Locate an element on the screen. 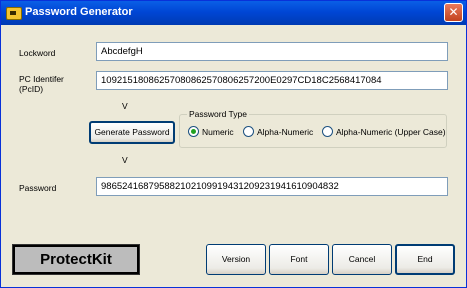 The height and width of the screenshot is (288, 467). lockword-input: AbcdefgH is located at coordinates (272, 51).